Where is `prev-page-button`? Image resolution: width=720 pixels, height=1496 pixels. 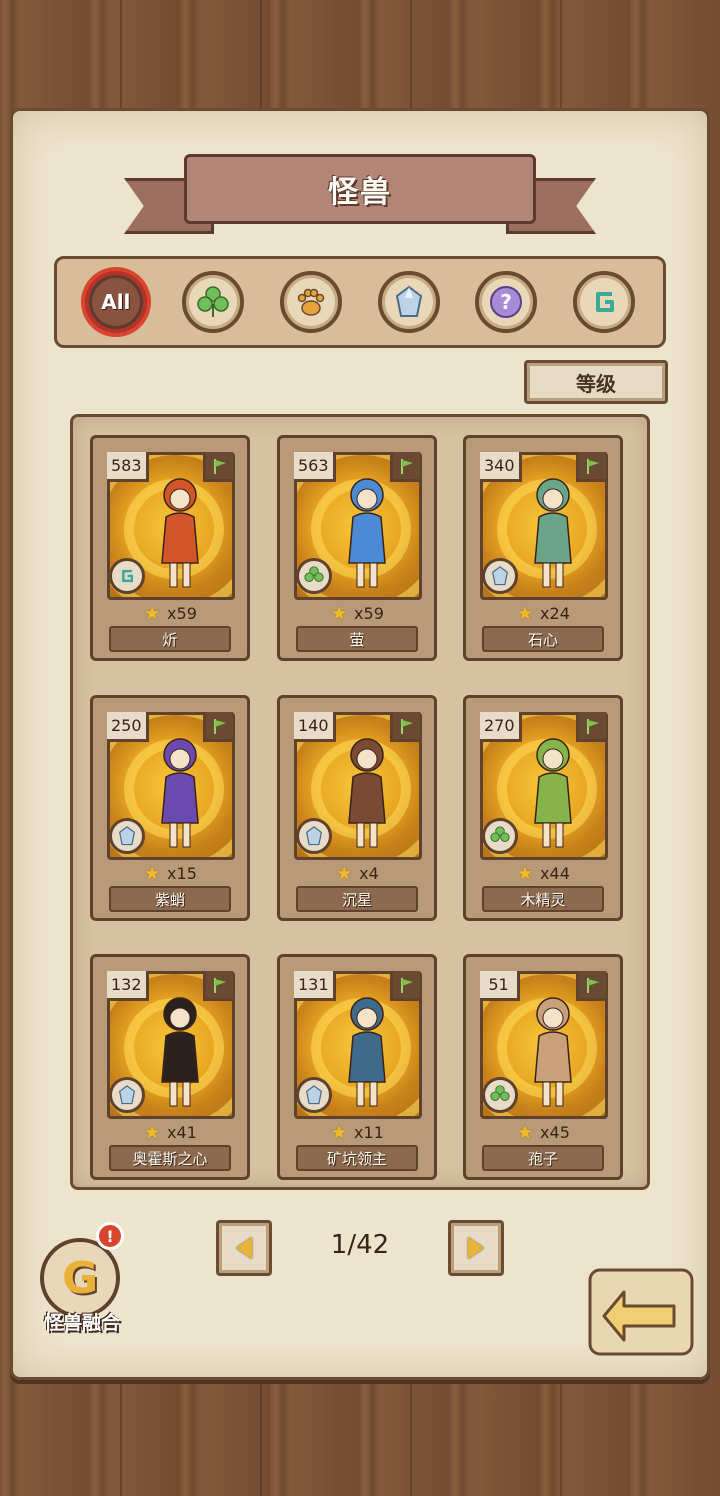 prev-page-button is located at coordinates (244, 1248).